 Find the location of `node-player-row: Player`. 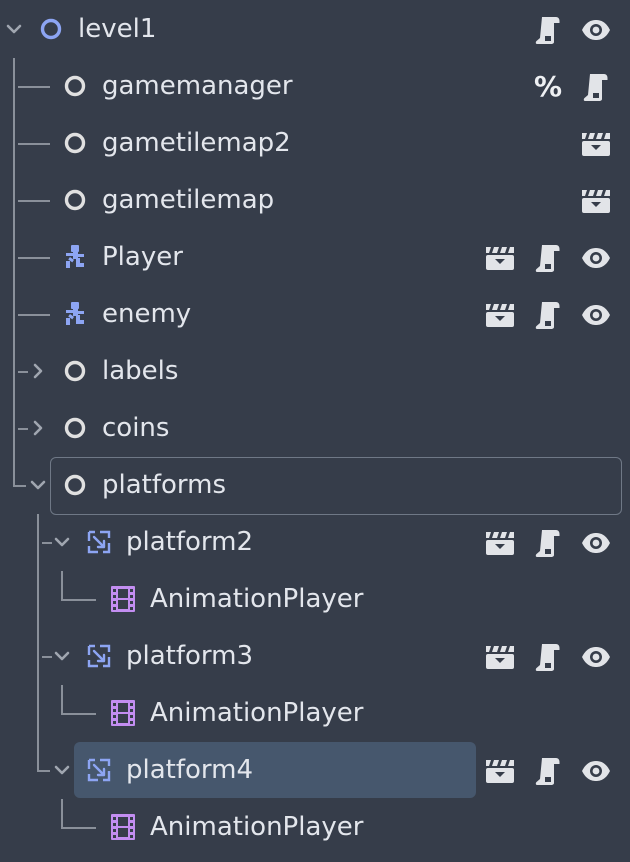

node-player-row: Player is located at coordinates (315, 257).